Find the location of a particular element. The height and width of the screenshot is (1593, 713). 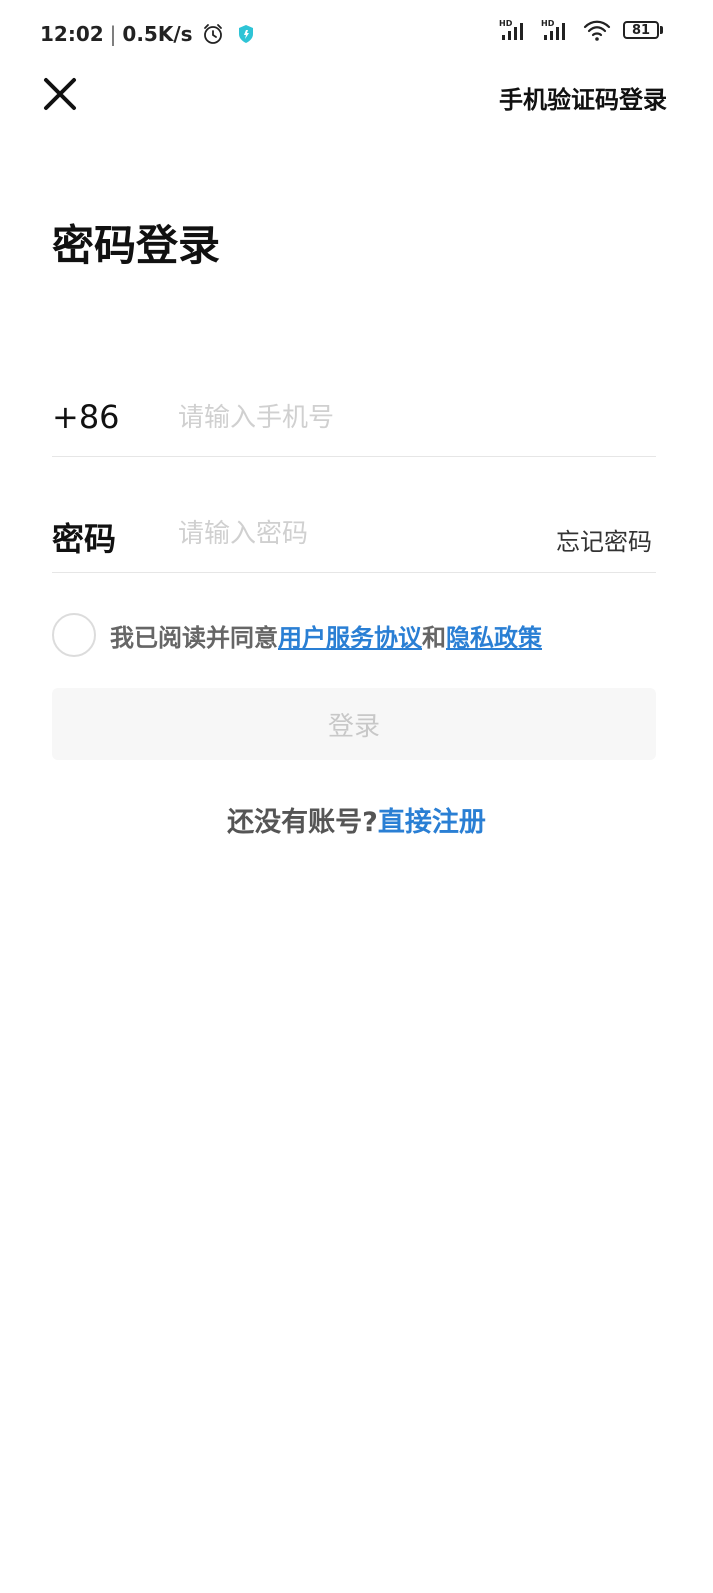

password-field-row: 密码 忘记密码 is located at coordinates (354, 536).